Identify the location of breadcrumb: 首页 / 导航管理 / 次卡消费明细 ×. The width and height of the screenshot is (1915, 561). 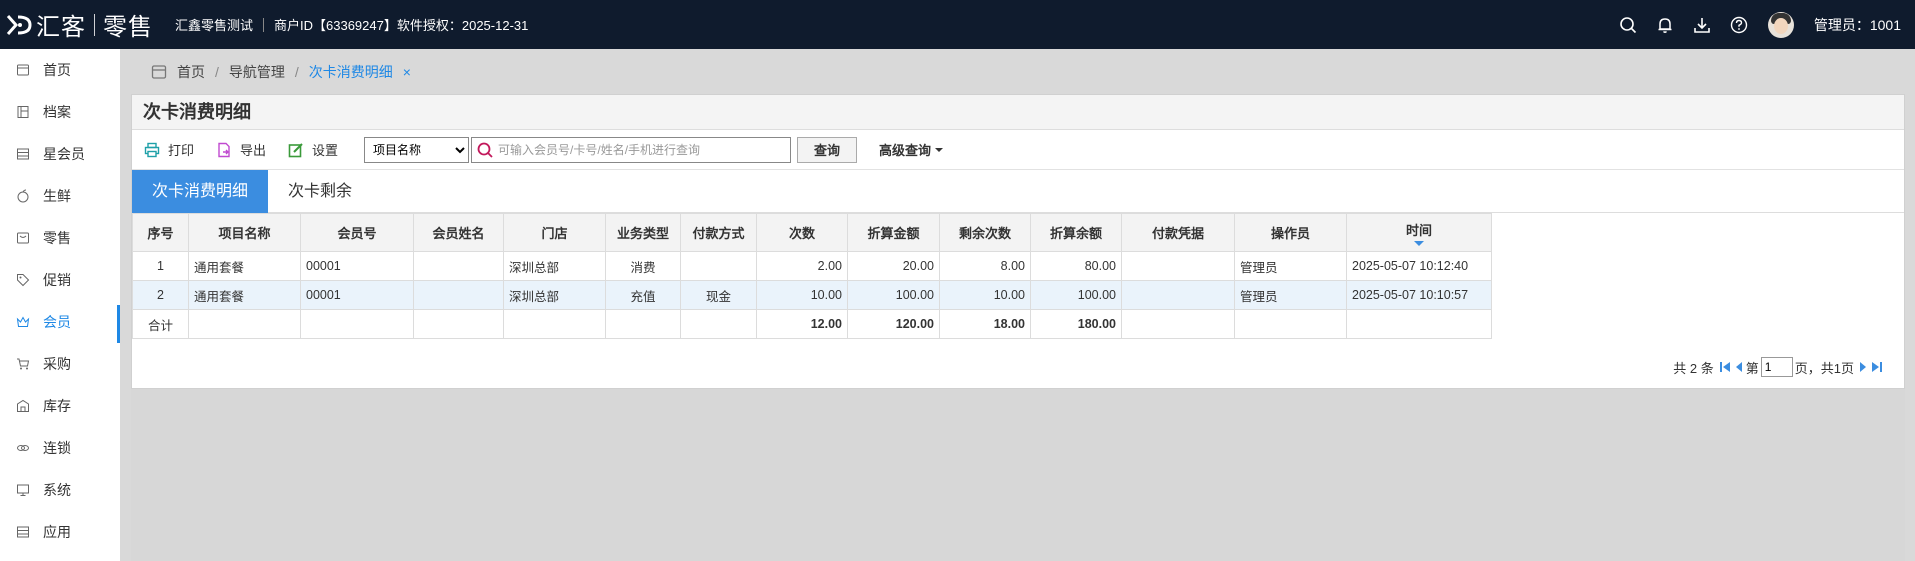
(1018, 71).